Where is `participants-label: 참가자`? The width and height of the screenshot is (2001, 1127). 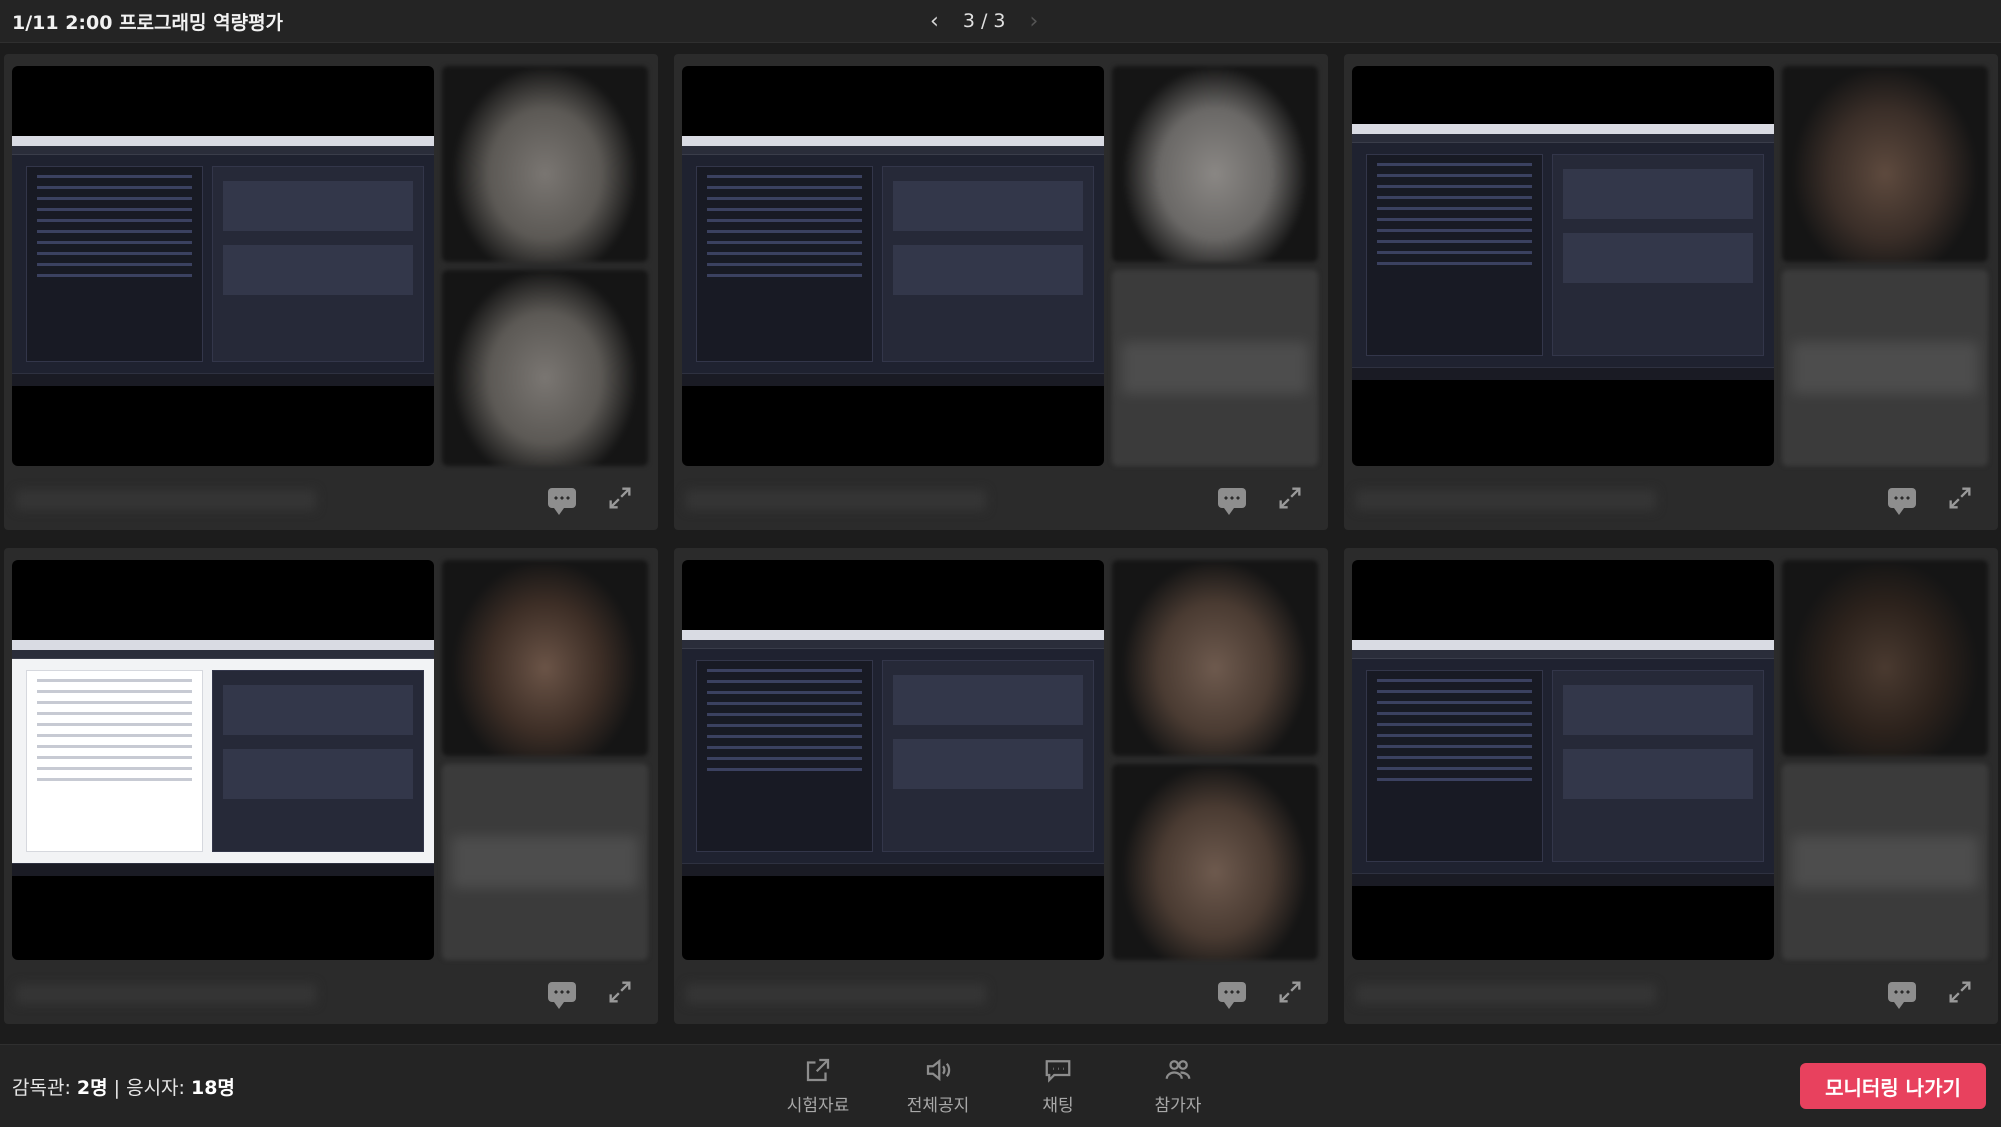
participants-label: 참가자 is located at coordinates (1178, 1106).